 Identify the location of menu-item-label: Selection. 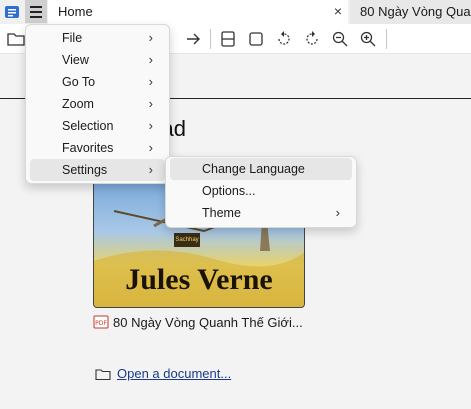
(88, 126).